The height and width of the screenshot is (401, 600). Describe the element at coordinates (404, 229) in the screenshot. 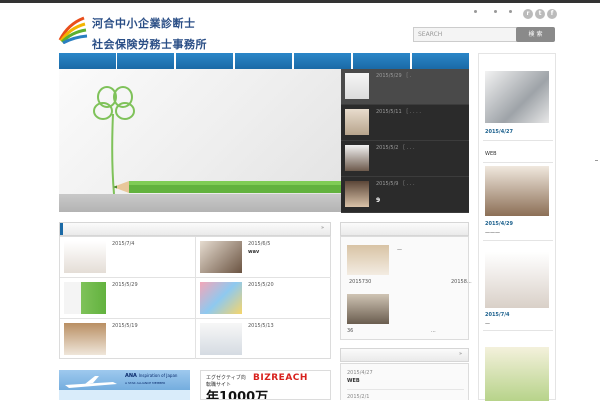

I see `middle-section-header` at that location.